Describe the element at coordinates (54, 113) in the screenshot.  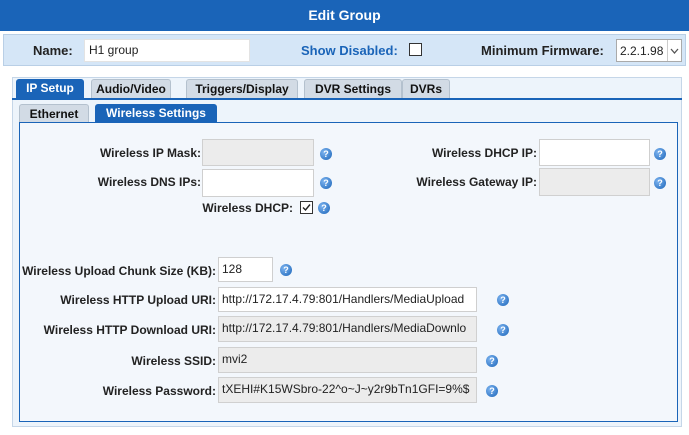
I see `subtab-ethernet: Ethernet` at that location.